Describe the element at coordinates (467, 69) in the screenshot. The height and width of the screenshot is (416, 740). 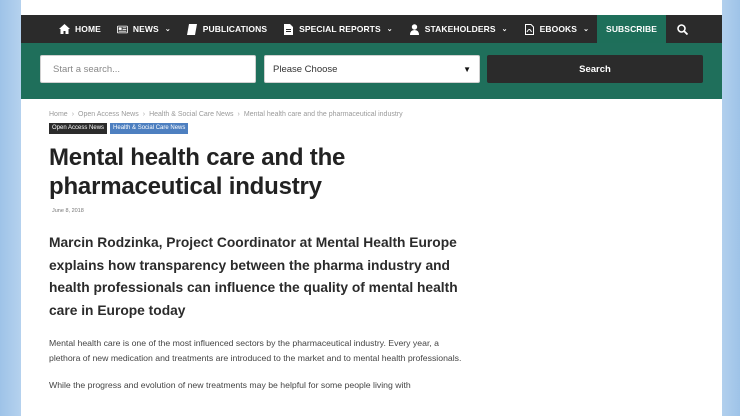
I see `dropdown-arrow-icon: ▼` at that location.